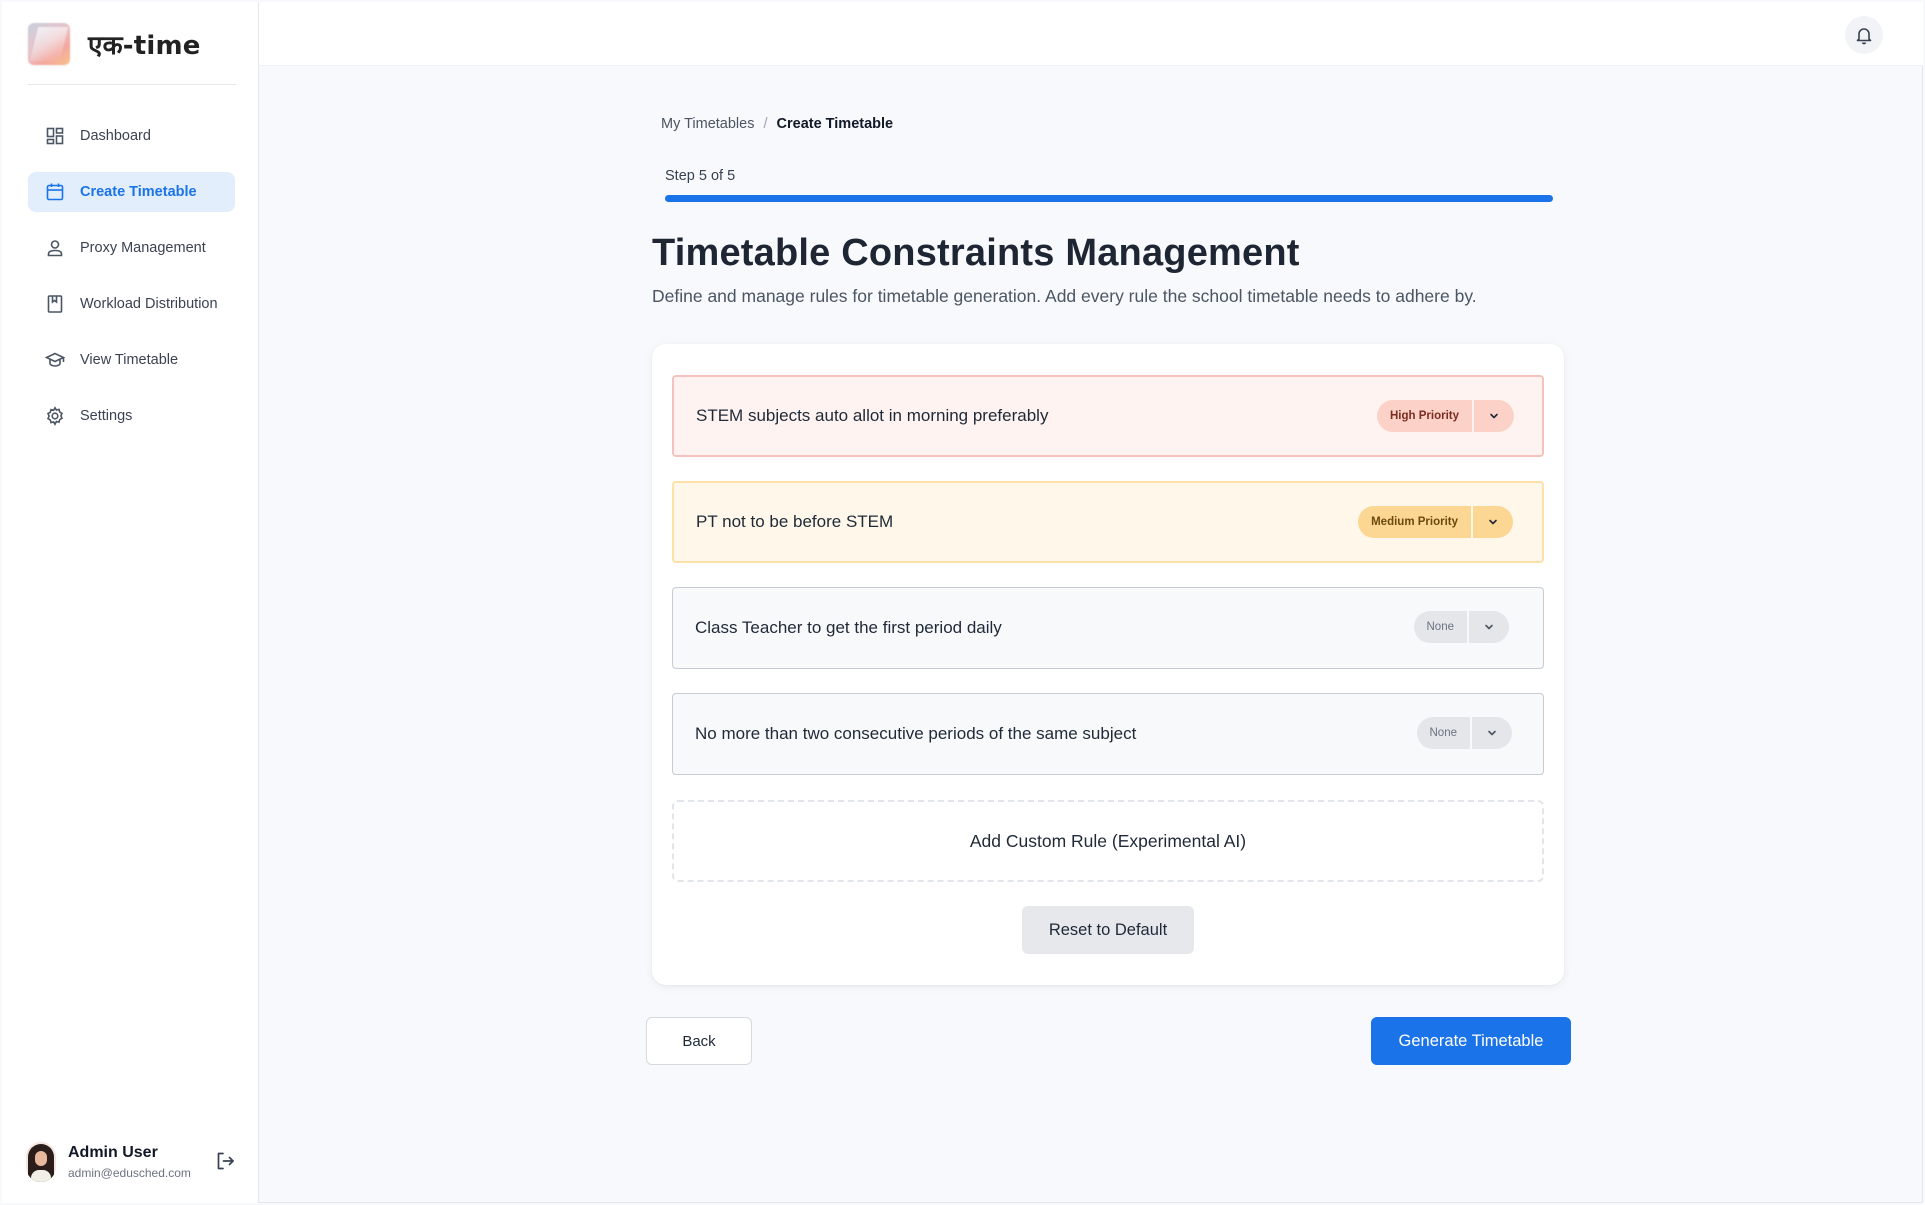  What do you see at coordinates (707, 124) in the screenshot?
I see `breadcrumb-my-timetables: My Timetables` at bounding box center [707, 124].